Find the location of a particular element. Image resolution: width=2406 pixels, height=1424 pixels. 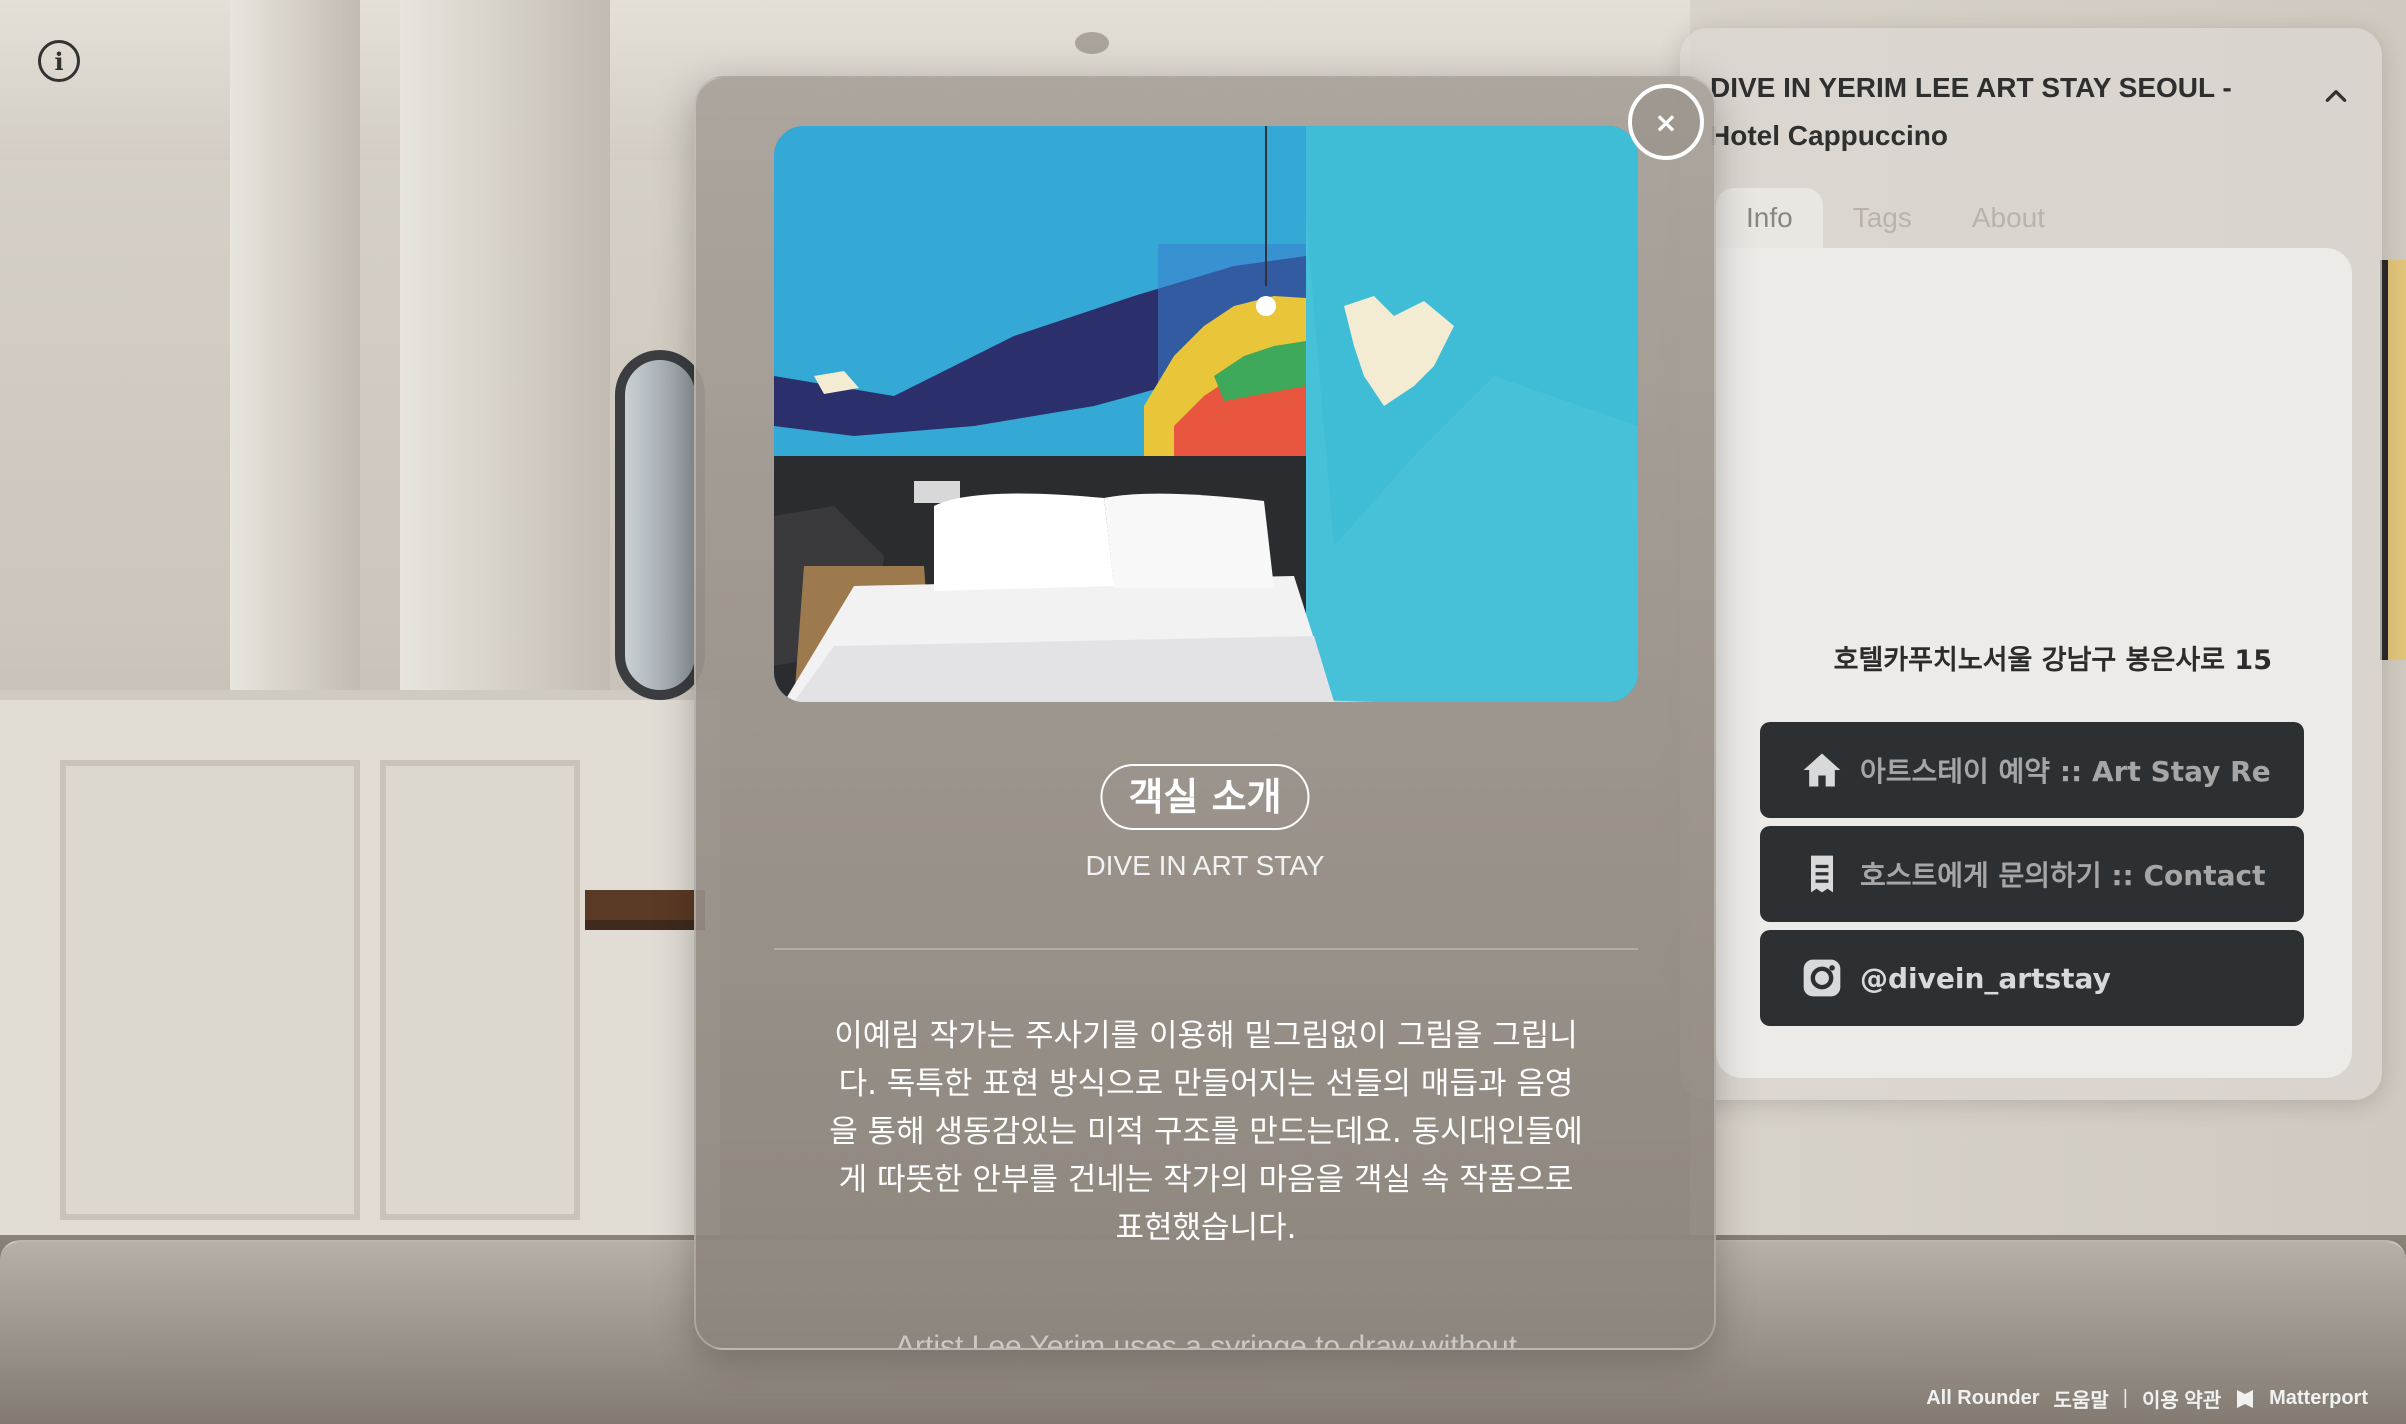

close-button: × is located at coordinates (1666, 122).